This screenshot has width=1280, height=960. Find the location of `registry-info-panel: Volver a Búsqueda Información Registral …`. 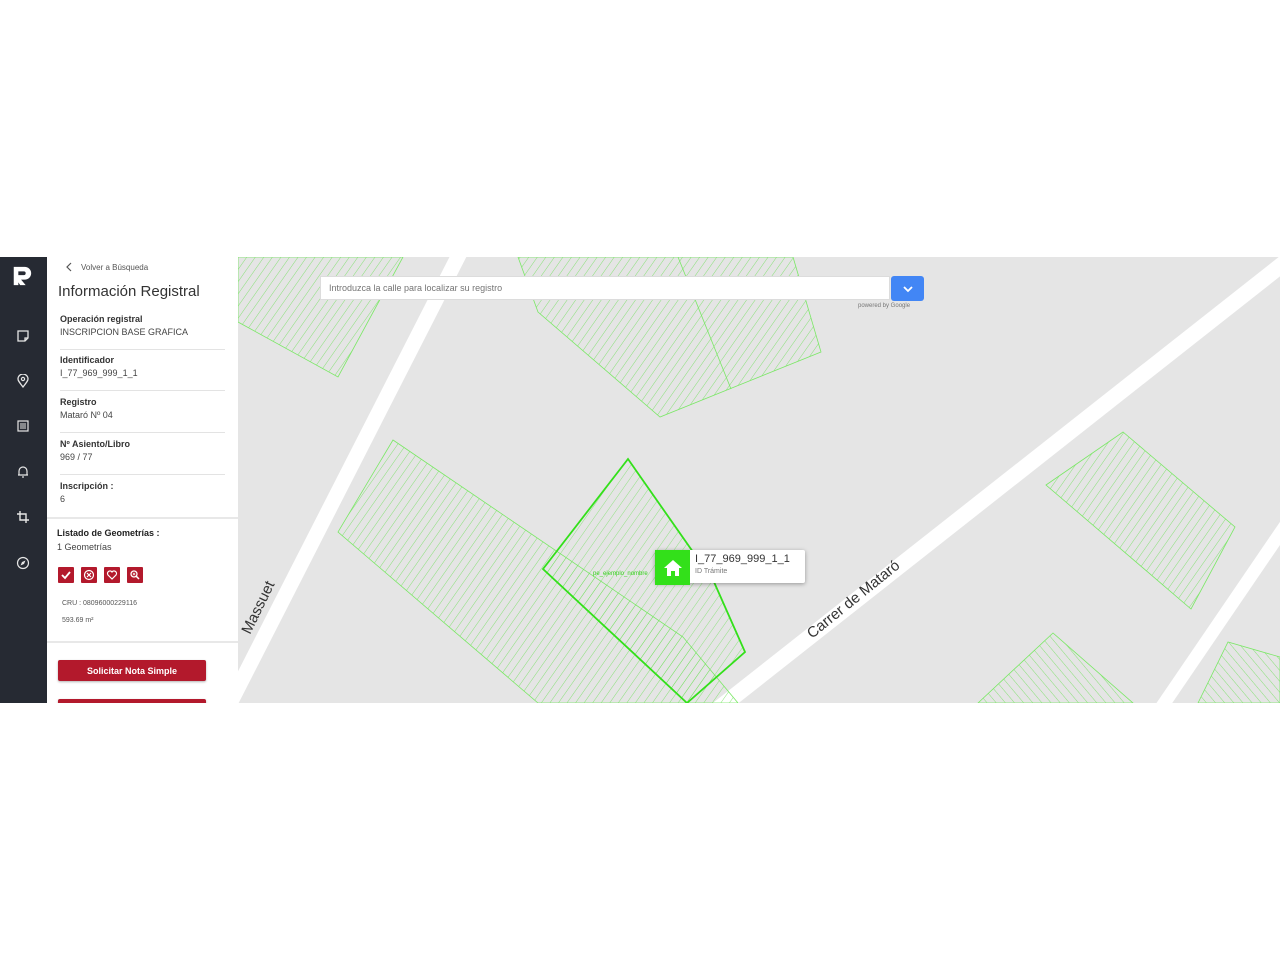

registry-info-panel: Volver a Búsqueda Información Registral … is located at coordinates (142, 480).